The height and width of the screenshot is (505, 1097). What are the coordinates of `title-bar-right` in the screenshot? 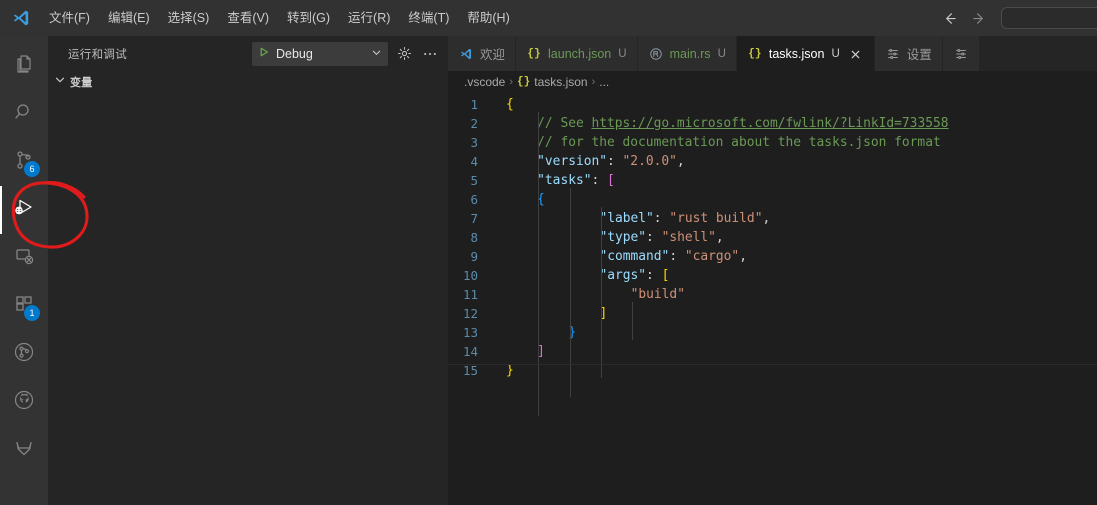 It's located at (1018, 18).